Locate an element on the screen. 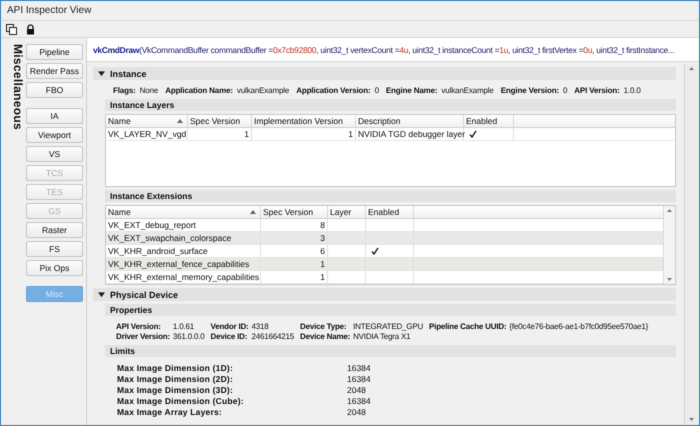  field-label: Max Image Dimension (1D): is located at coordinates (175, 368).